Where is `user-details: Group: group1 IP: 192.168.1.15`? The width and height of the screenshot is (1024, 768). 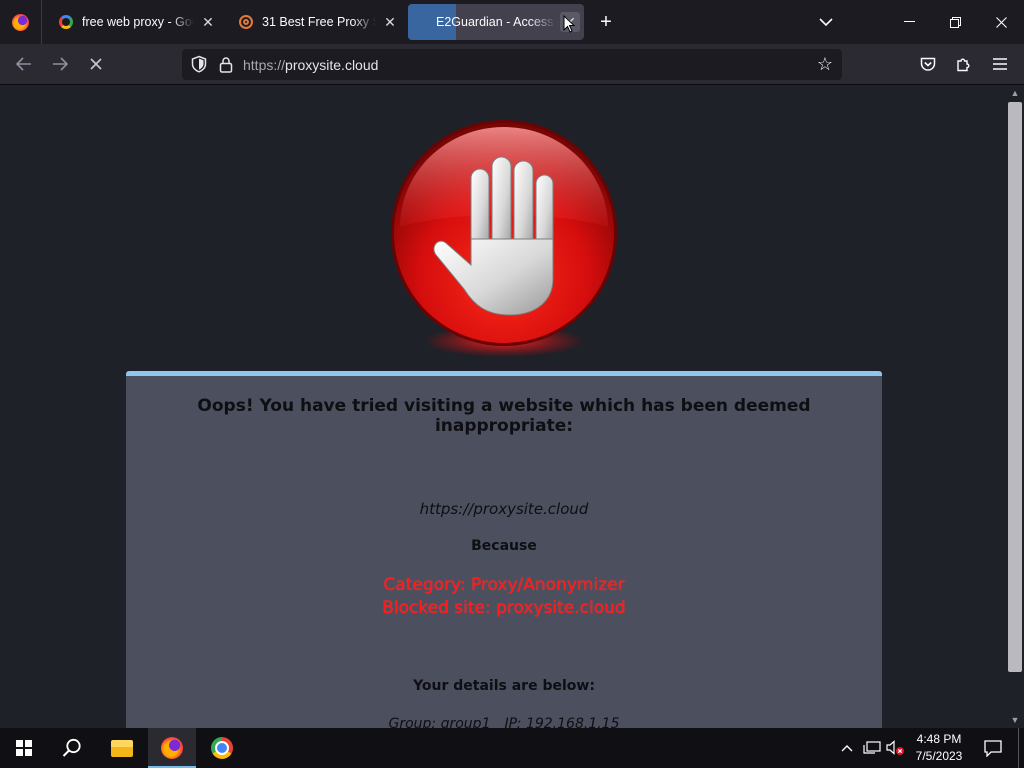 user-details: Group: group1 IP: 192.168.1.15 is located at coordinates (504, 722).